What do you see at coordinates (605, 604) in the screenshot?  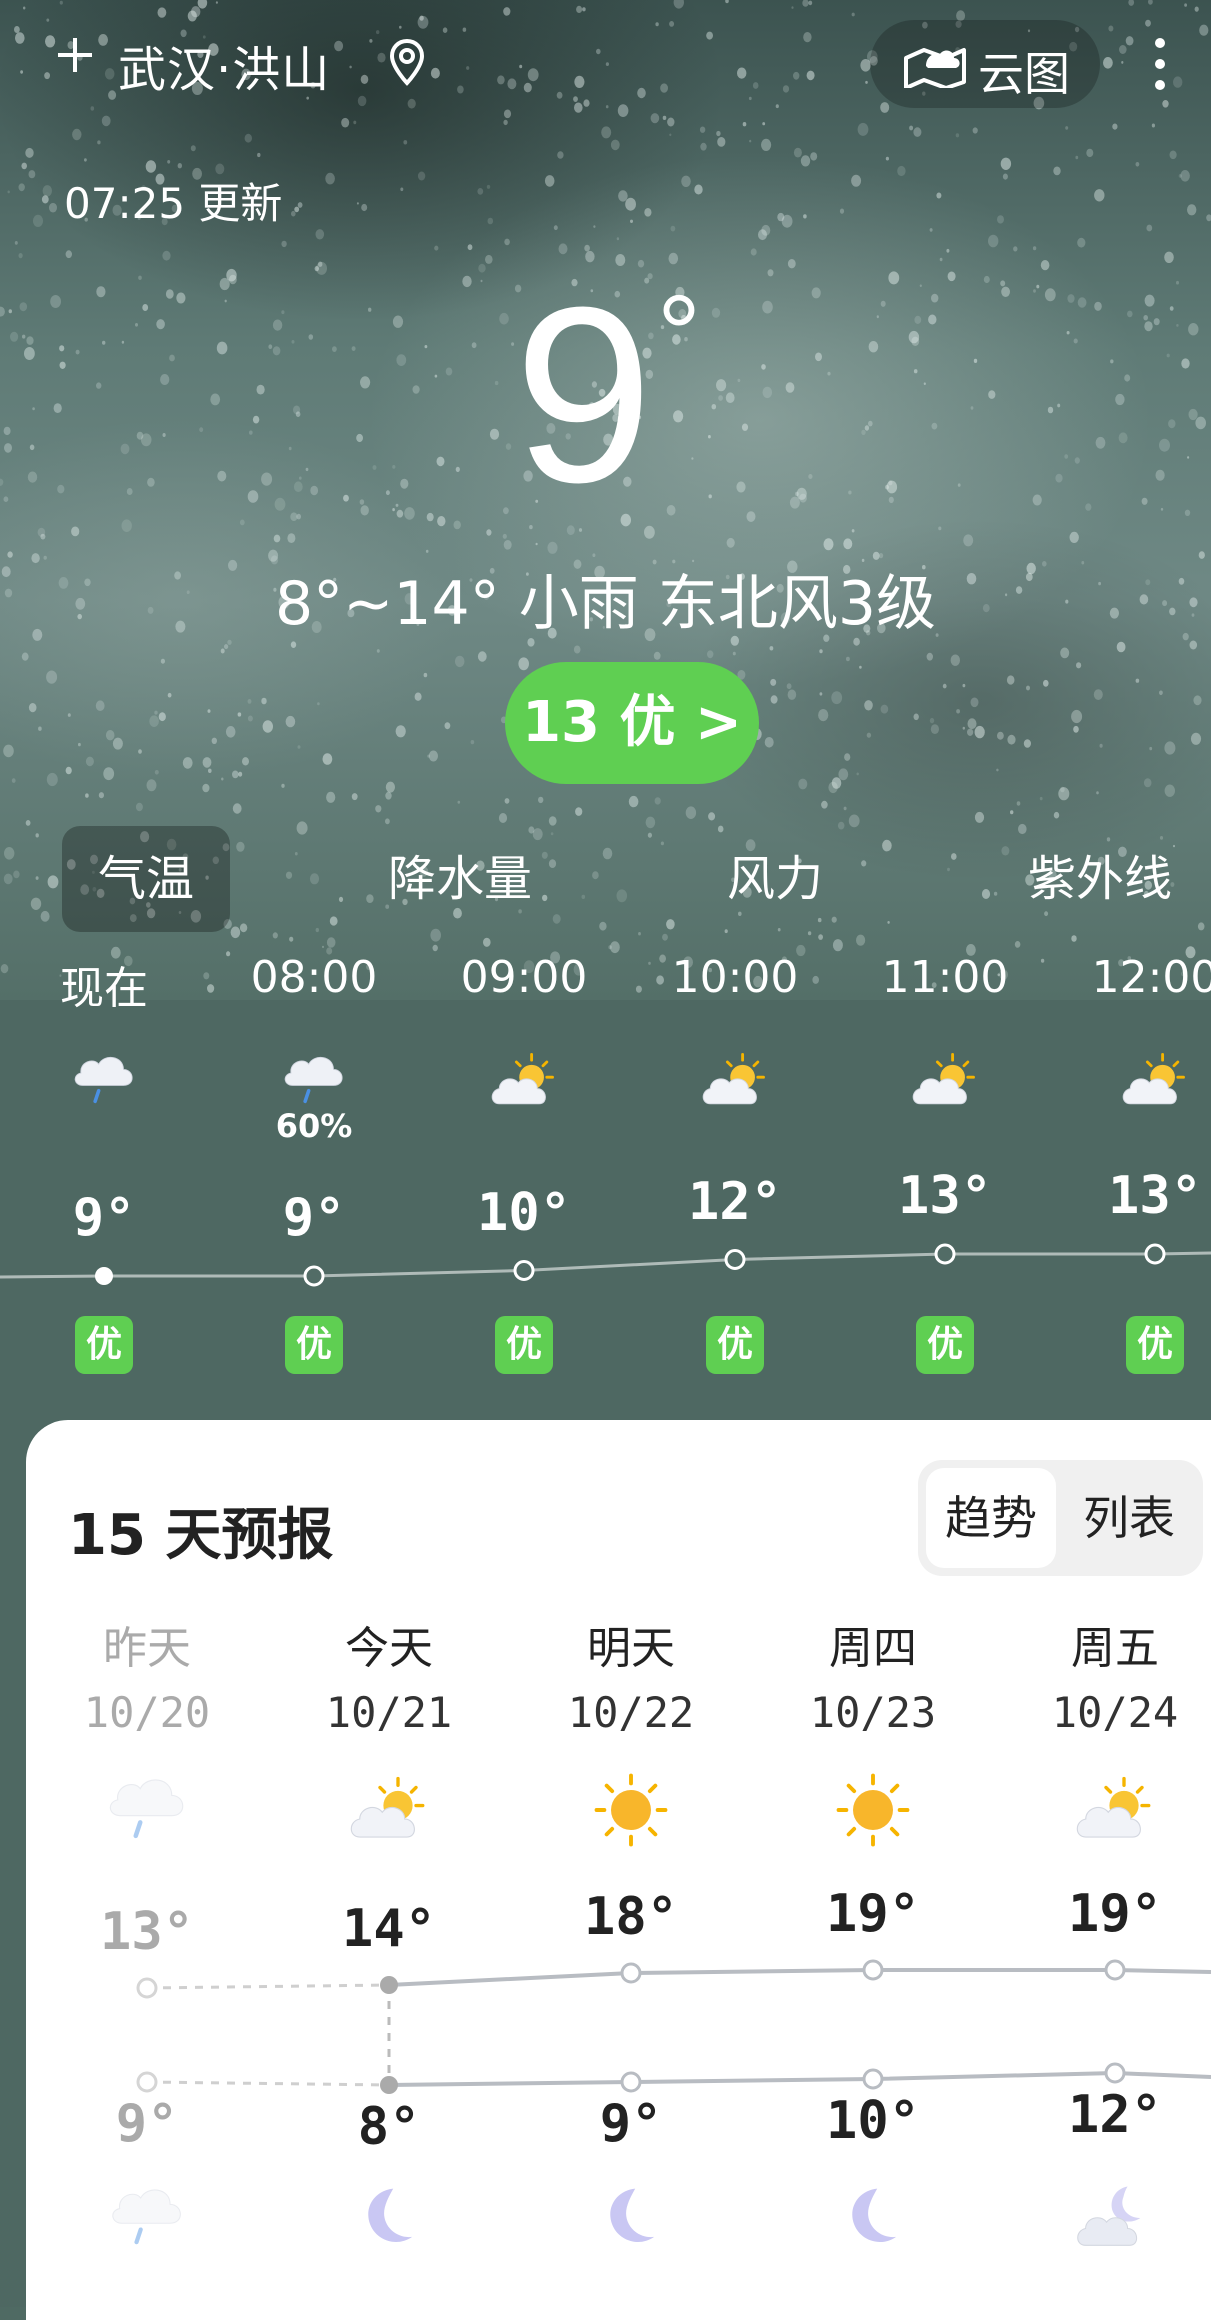 I see `current-conditions: 8°~14° 小雨 东北风3级` at bounding box center [605, 604].